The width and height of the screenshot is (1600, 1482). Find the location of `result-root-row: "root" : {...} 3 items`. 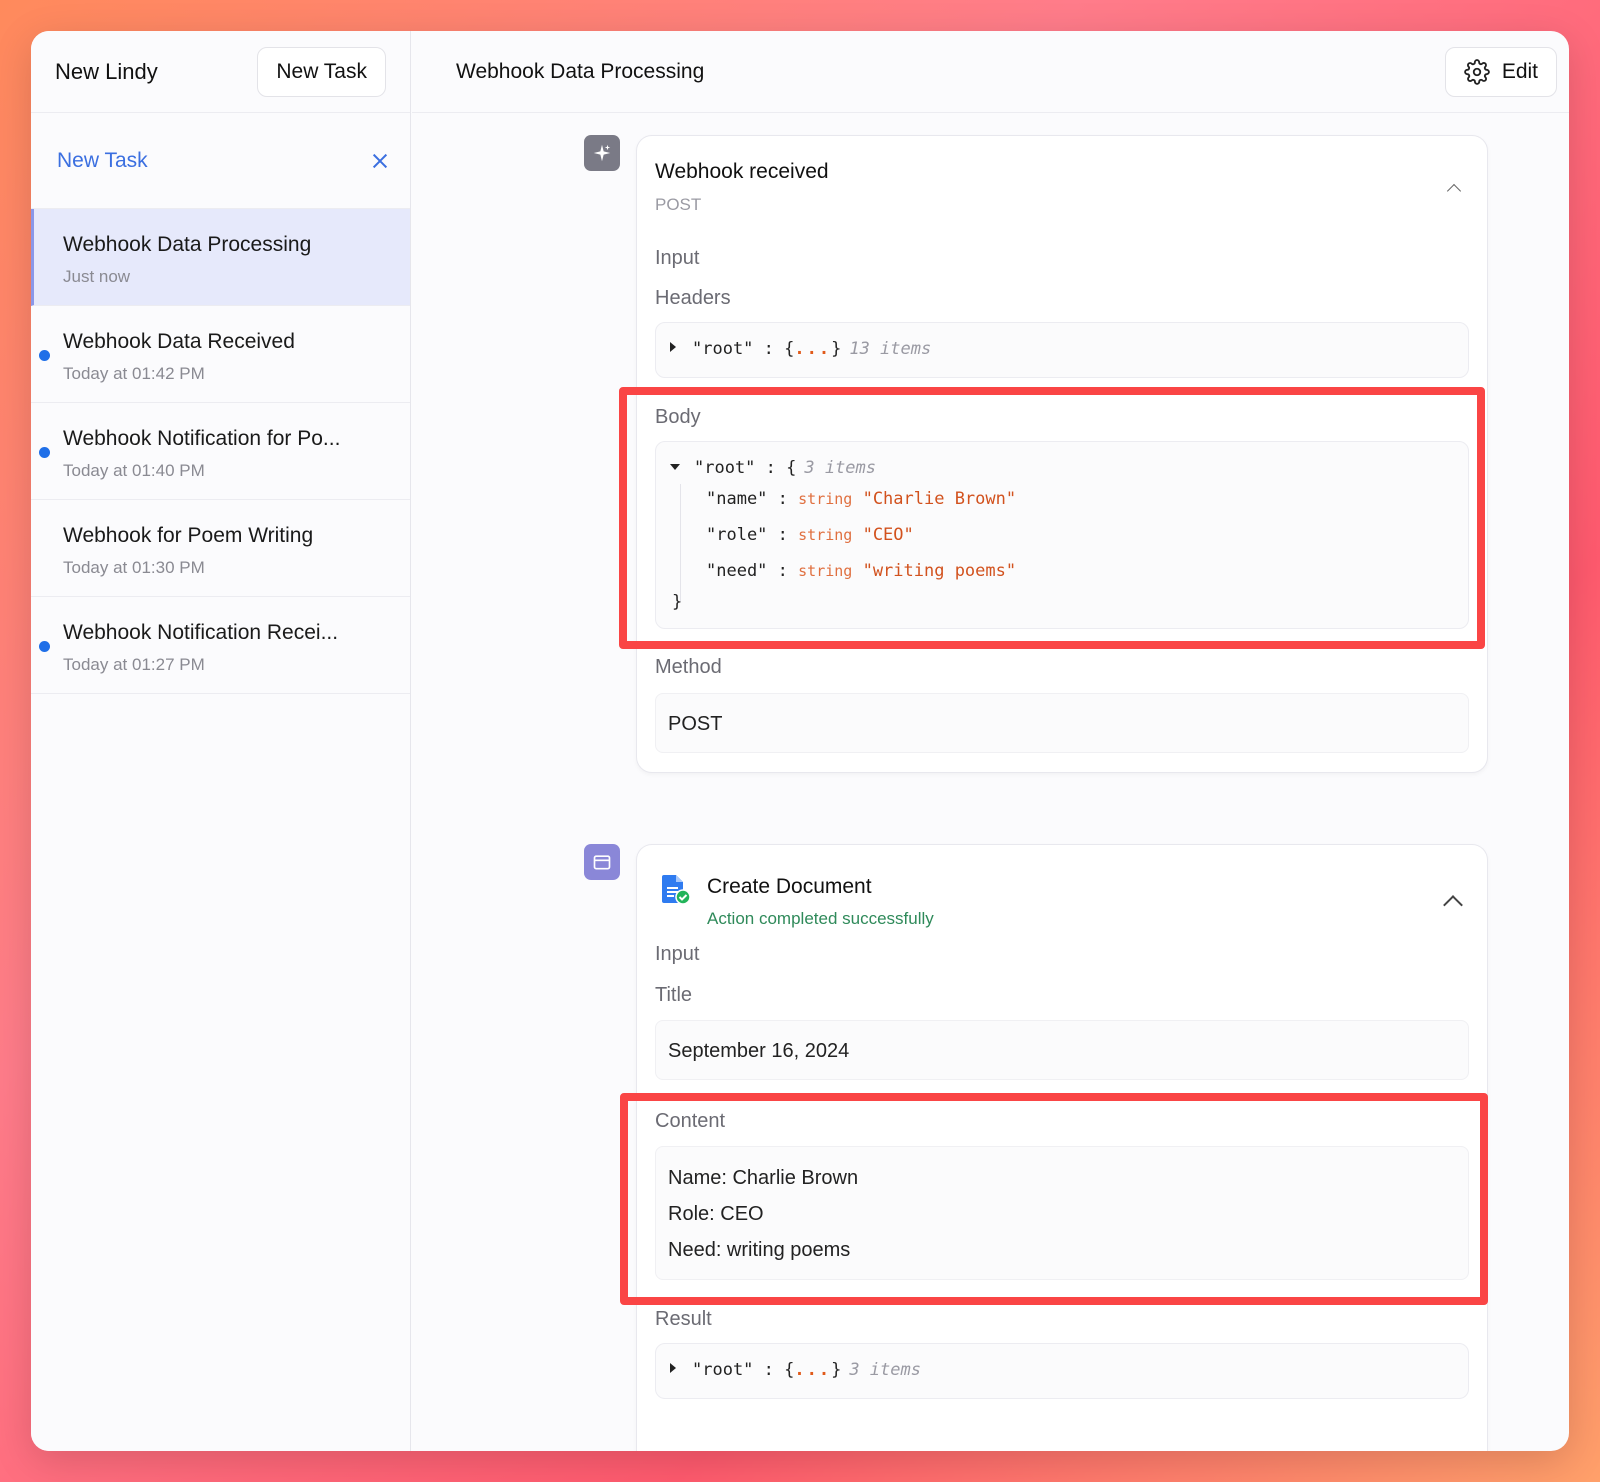

result-root-row: "root" : {...} 3 items is located at coordinates (795, 1370).